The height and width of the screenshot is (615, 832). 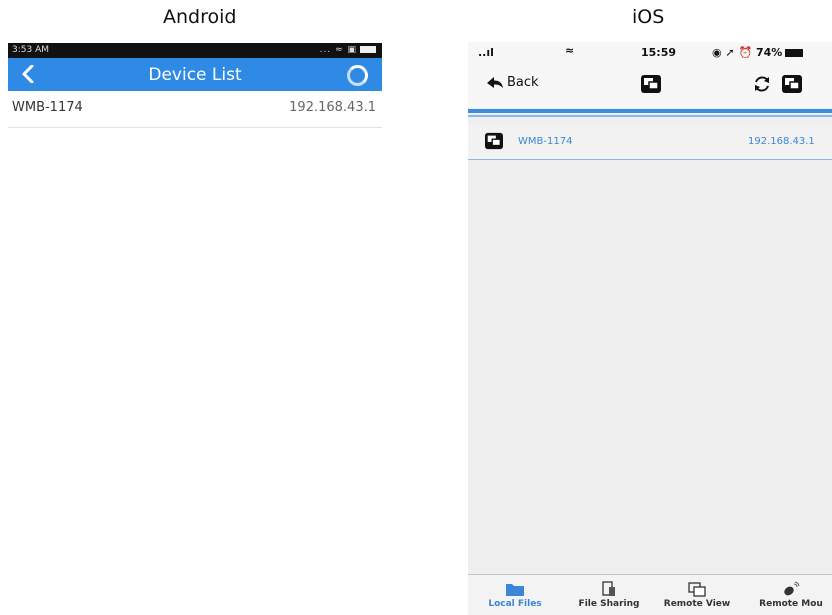 I want to click on ios-nav-bar: Back, so click(x=650, y=86).